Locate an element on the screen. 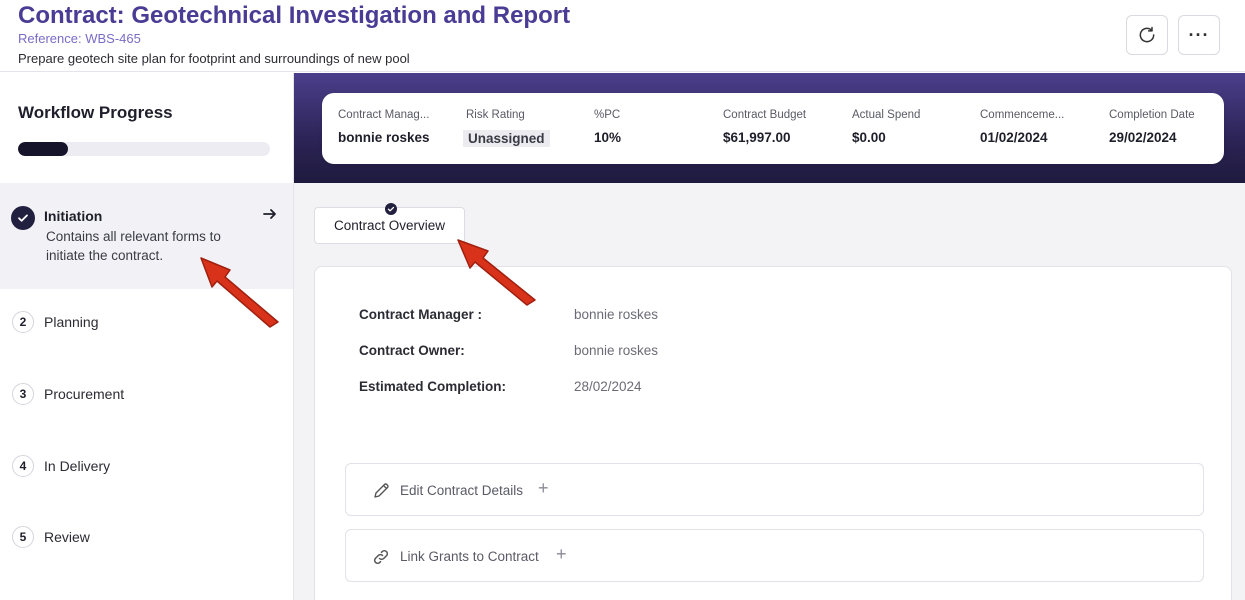 This screenshot has height=600, width=1245. sidebar-step-review: 5 Review is located at coordinates (146, 536).